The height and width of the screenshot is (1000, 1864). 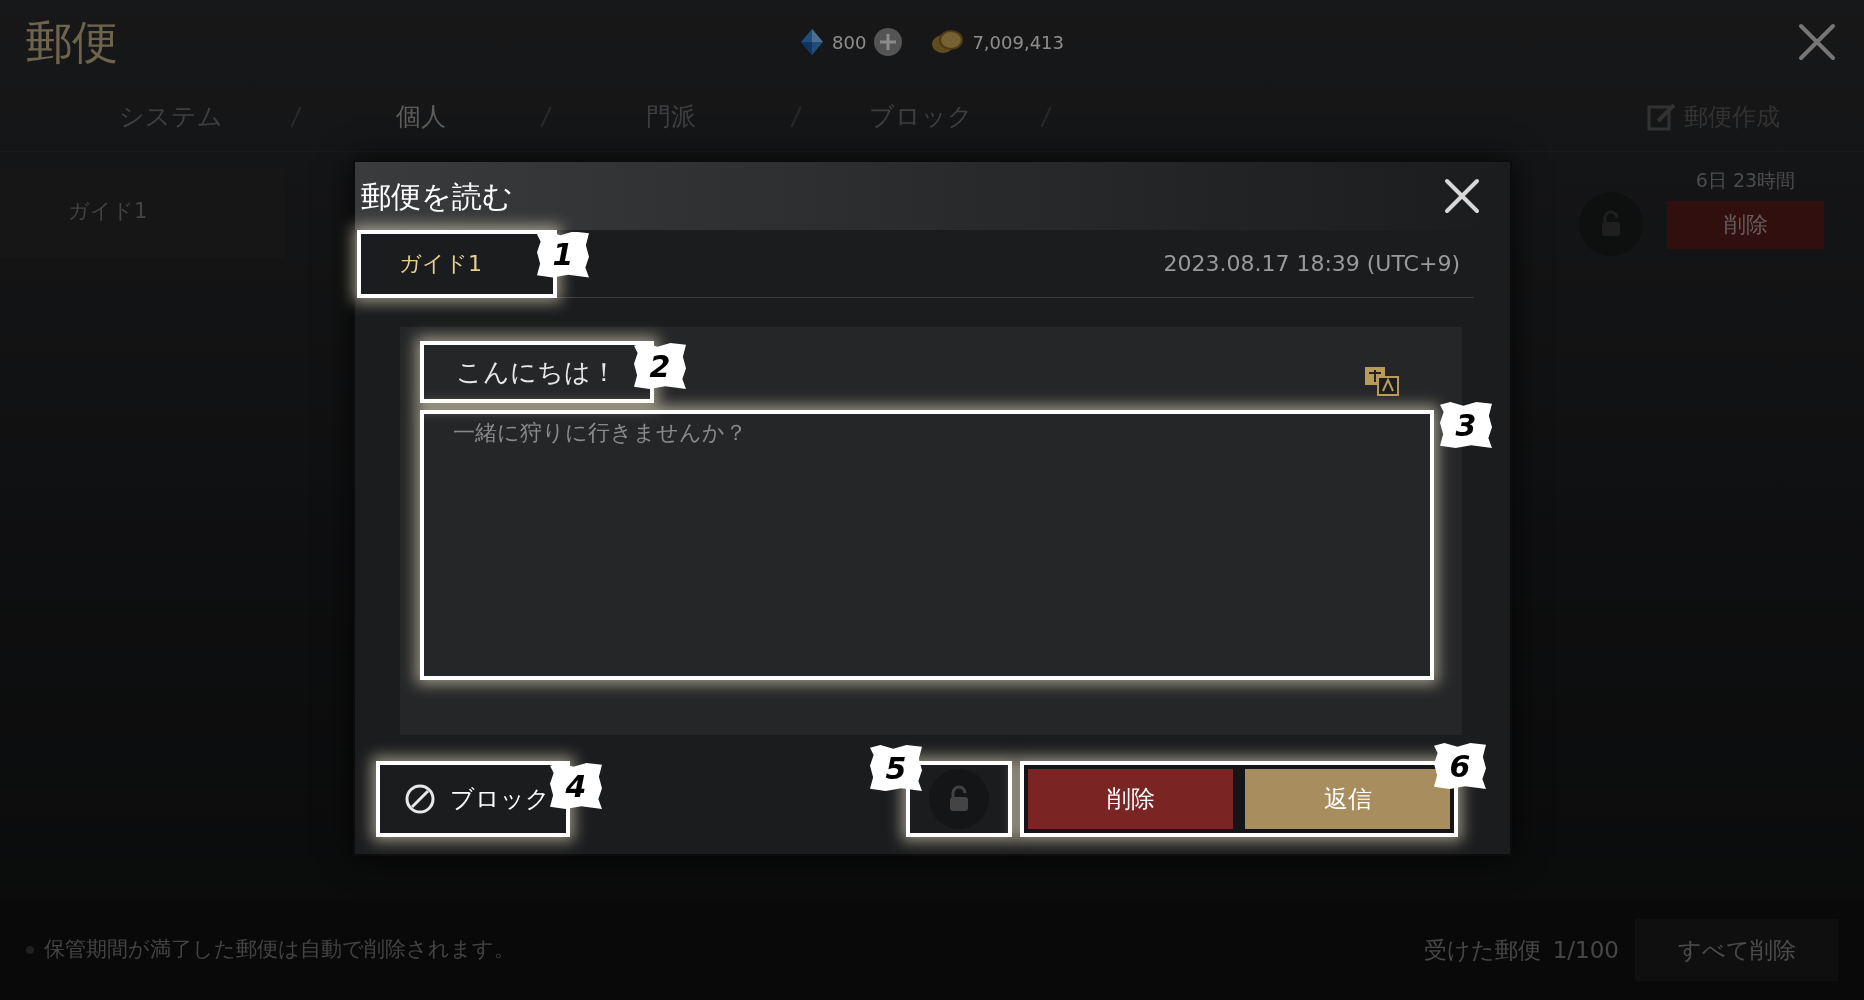 I want to click on mail-count: 1/100, so click(x=1585, y=950).